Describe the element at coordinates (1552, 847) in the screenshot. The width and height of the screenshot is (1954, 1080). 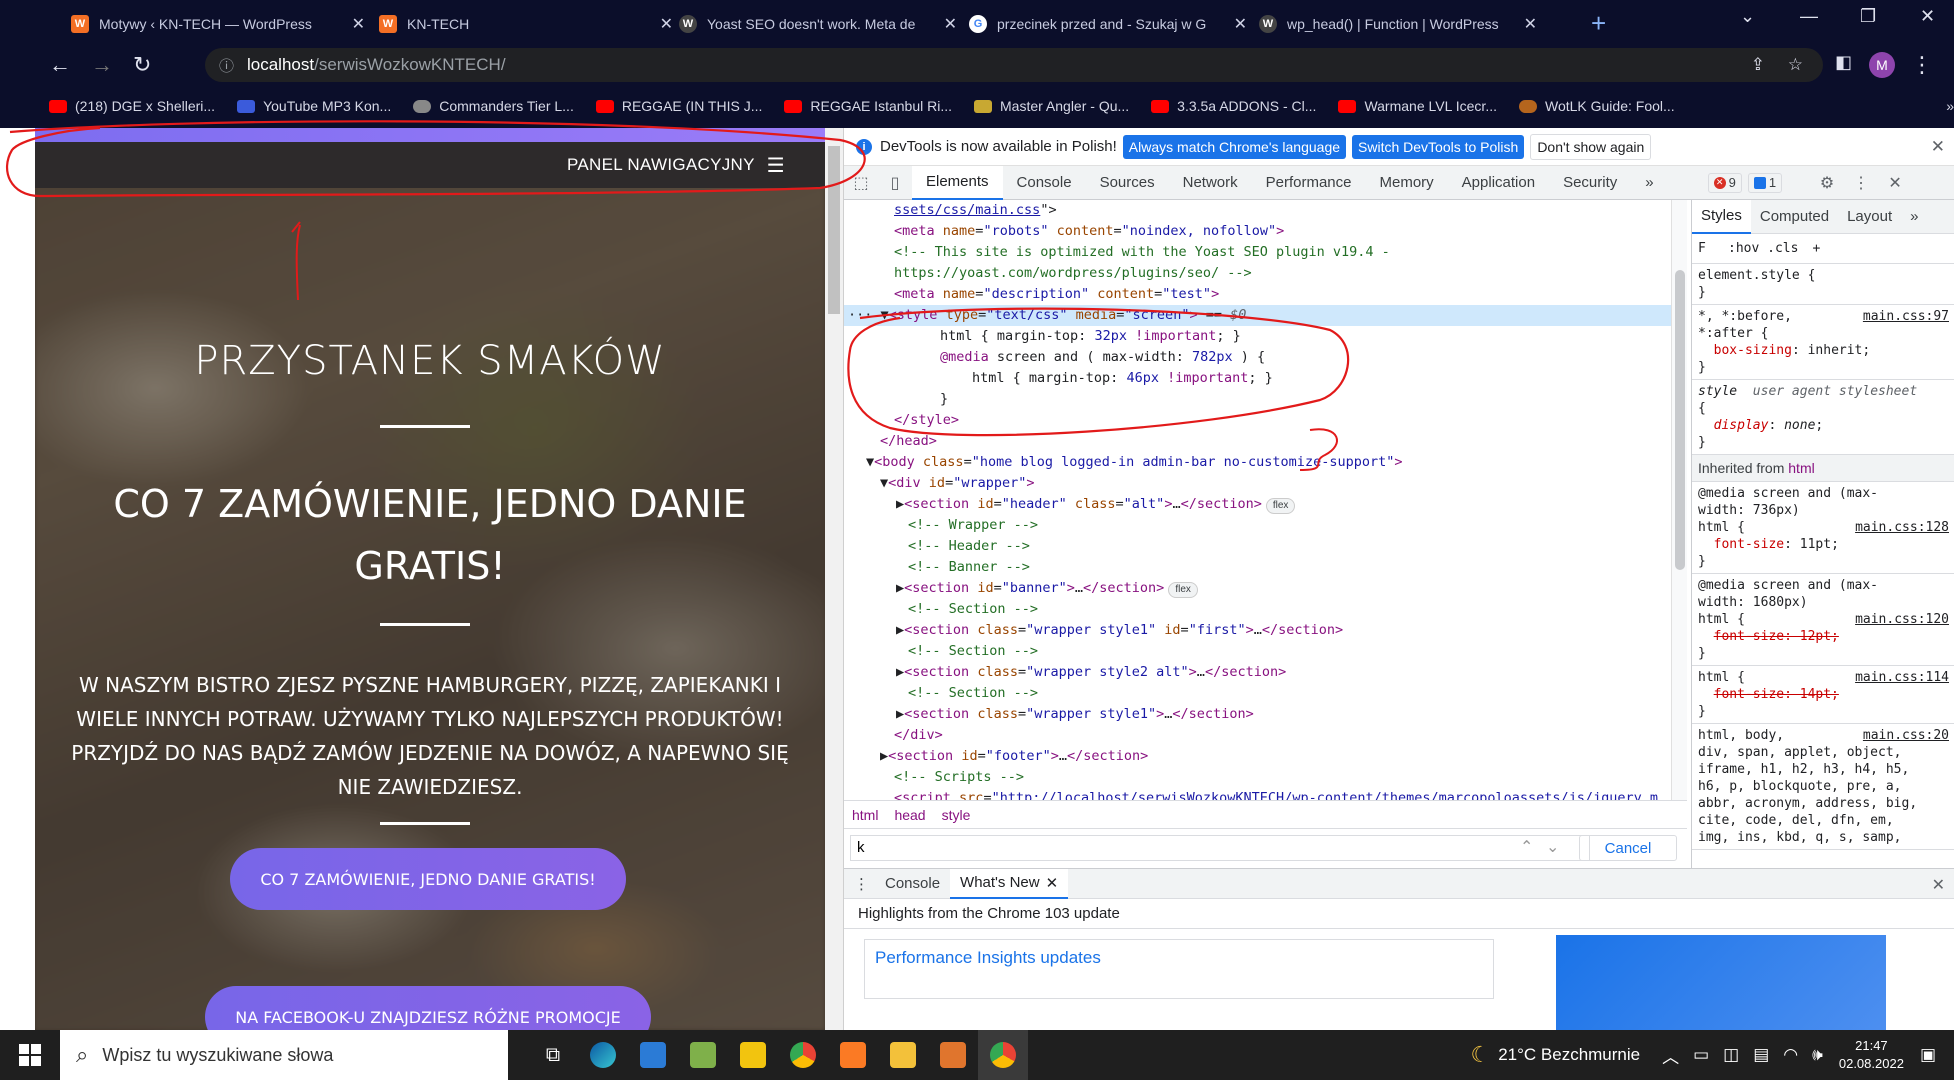
I see `search-down-icon: ⌄` at that location.